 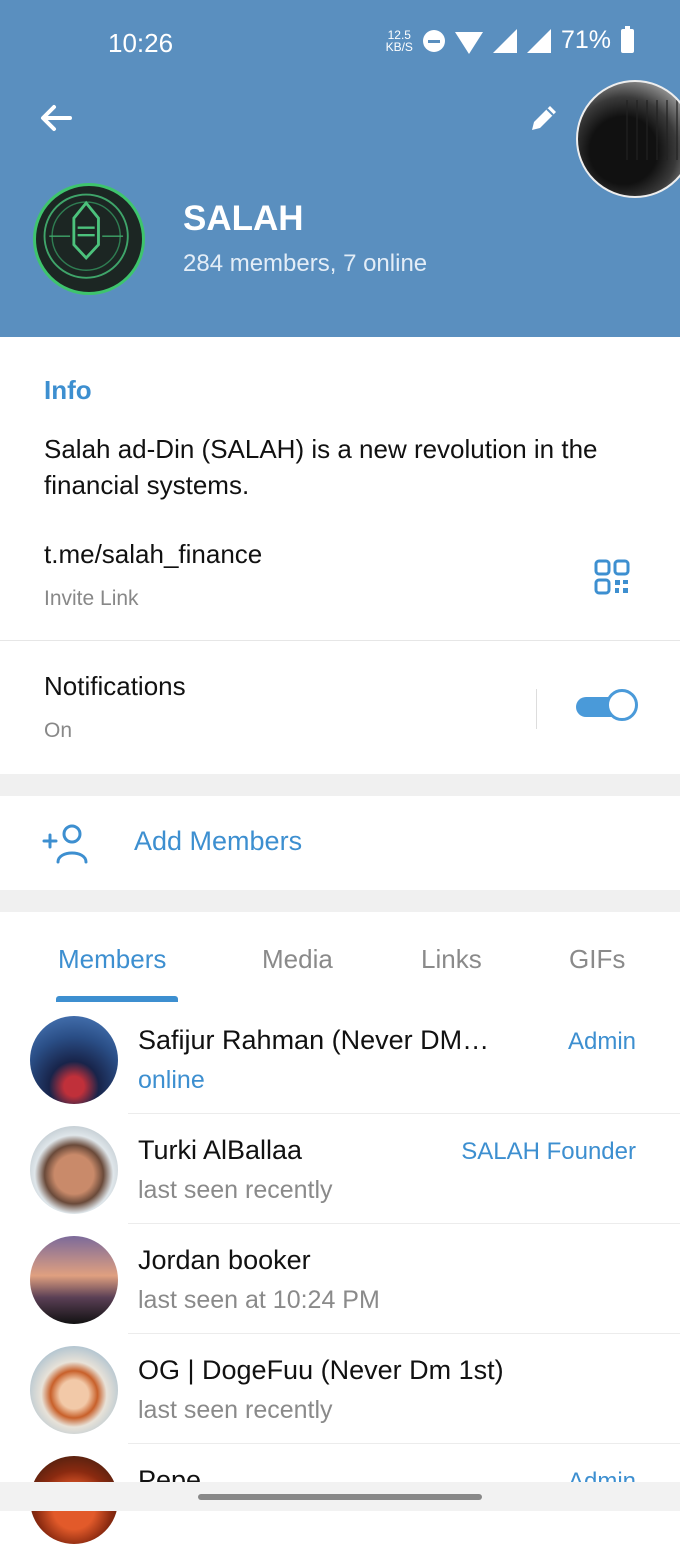 I want to click on member-role: Admin, so click(x=601, y=1041).